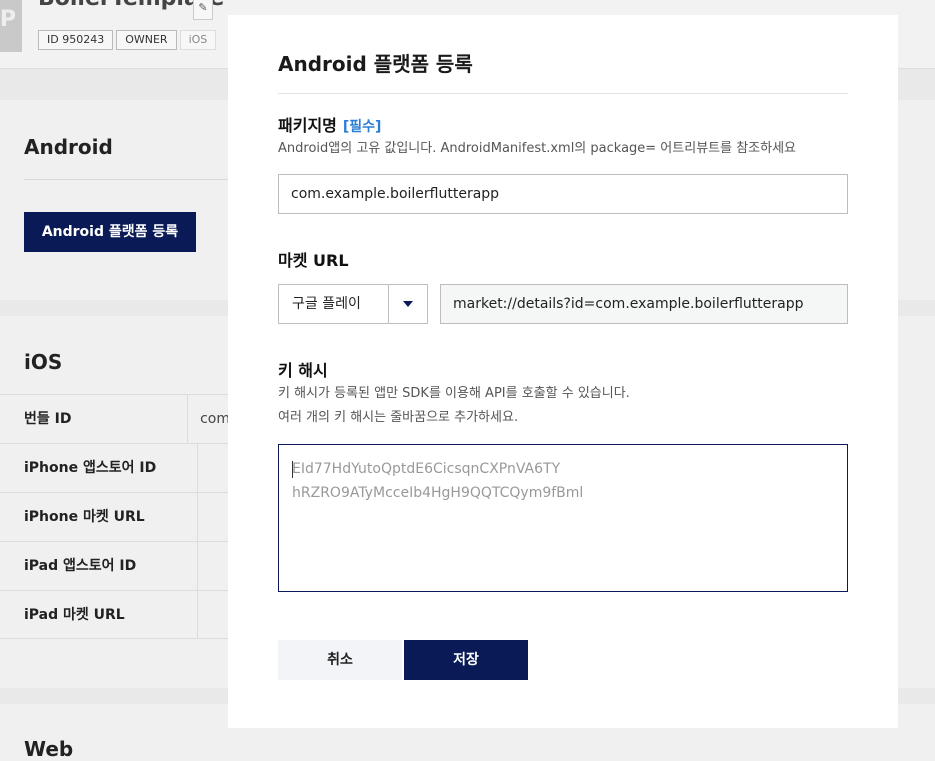  What do you see at coordinates (204, 517) in the screenshot?
I see `iphone-market-url-value` at bounding box center [204, 517].